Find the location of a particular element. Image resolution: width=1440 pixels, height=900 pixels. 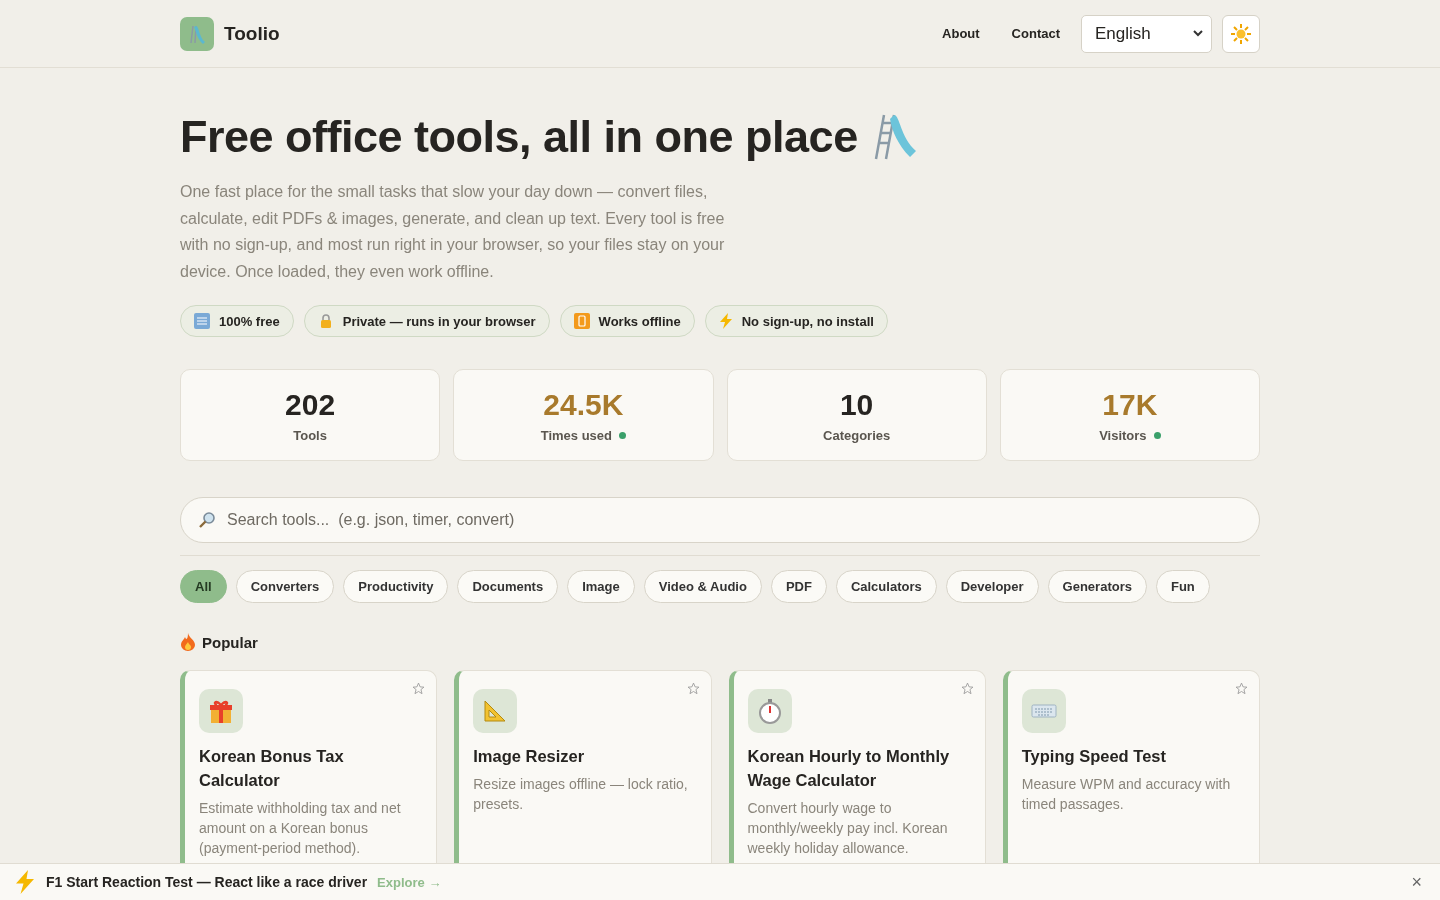

tool-card: Korean Bonus Tax Calculator Estimate withholding tax and net amount on a Korean bonus (payment-period method). is located at coordinates (309, 766).